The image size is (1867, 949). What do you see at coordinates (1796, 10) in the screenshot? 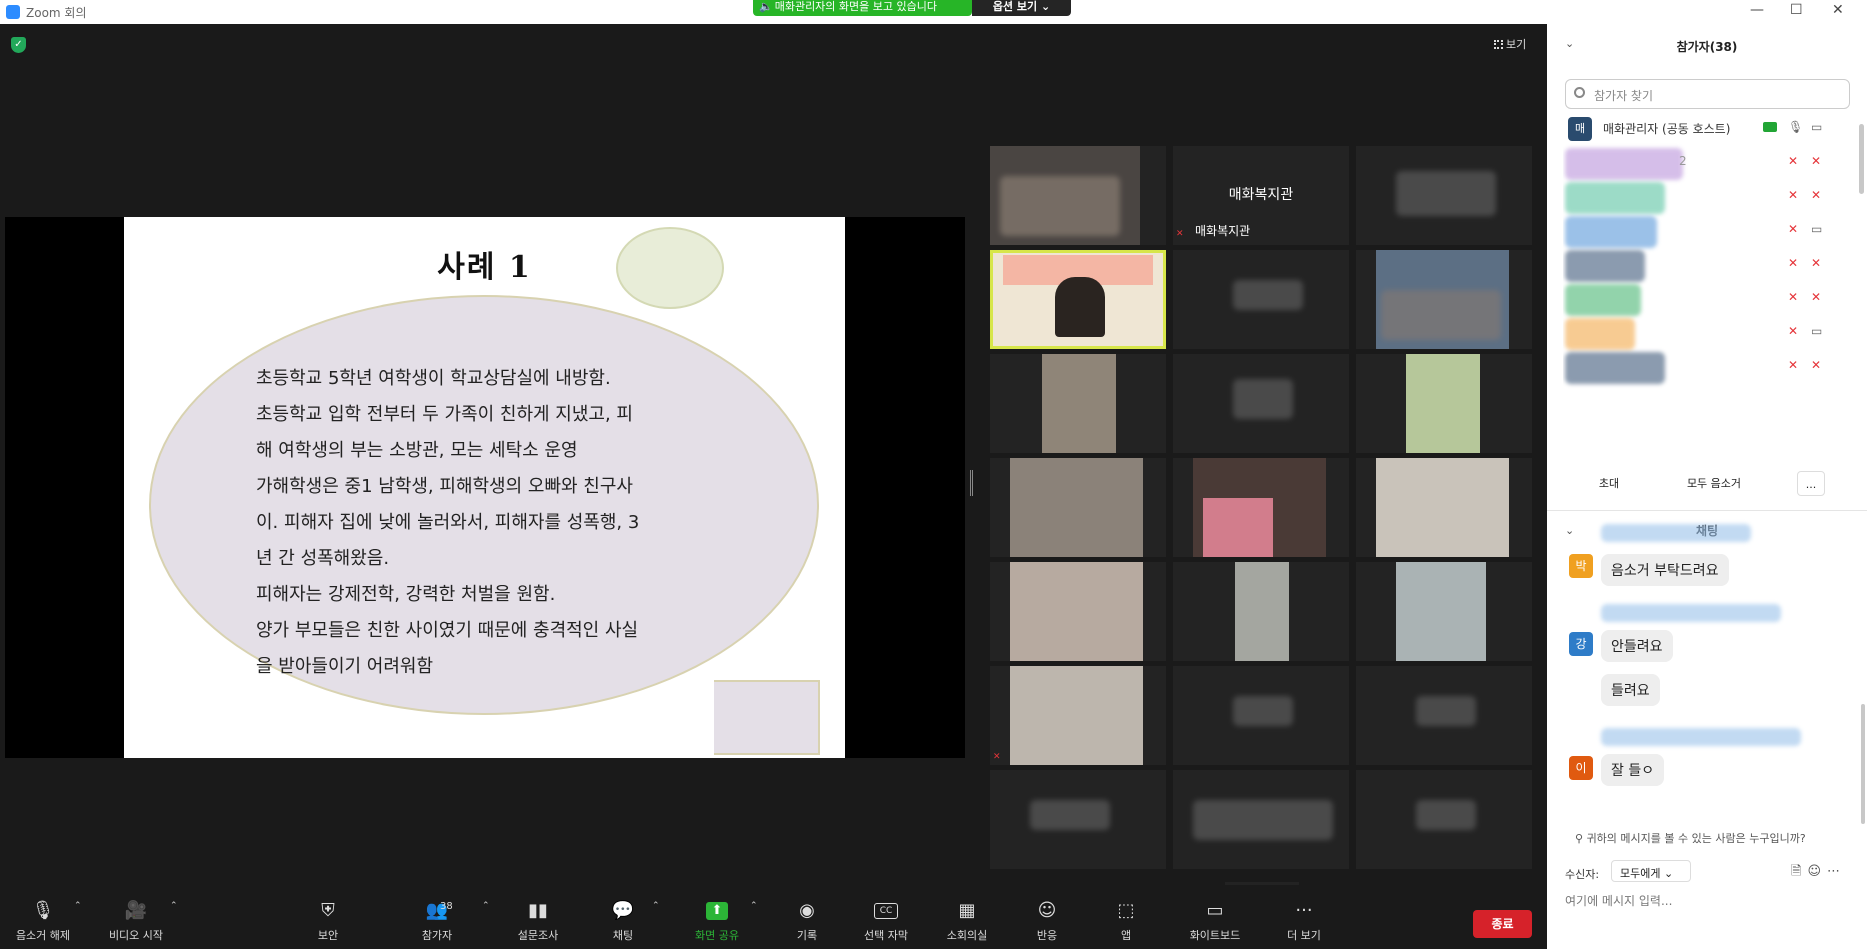
I see `maximize-button: ☐` at bounding box center [1796, 10].